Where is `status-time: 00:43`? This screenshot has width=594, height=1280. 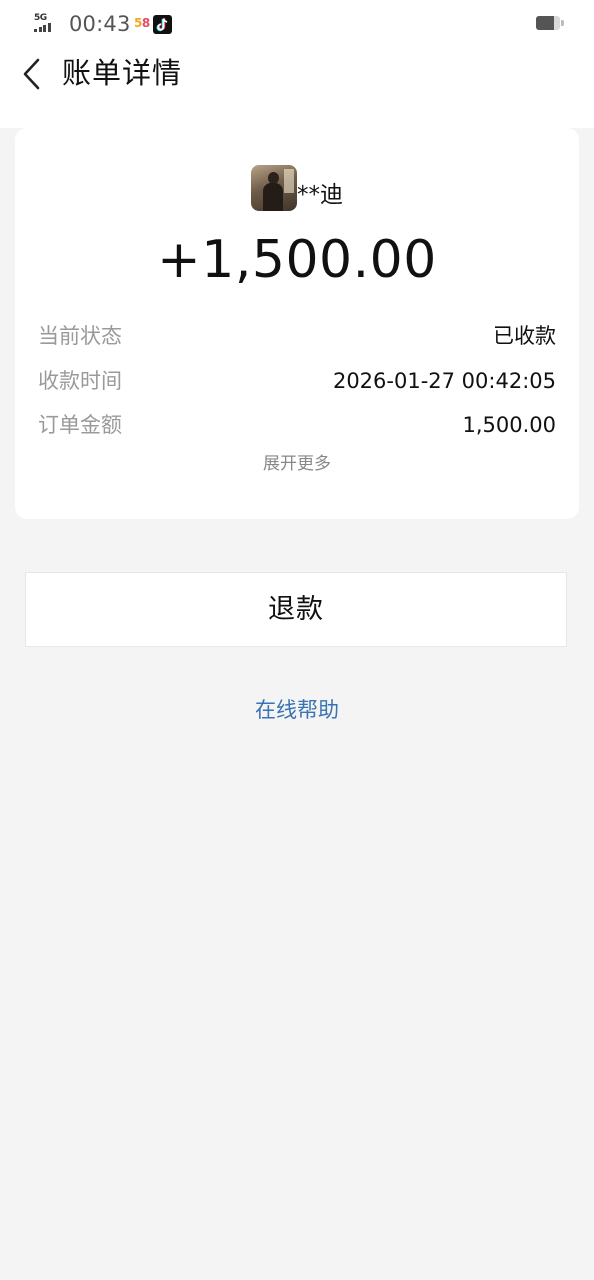 status-time: 00:43 is located at coordinates (100, 24).